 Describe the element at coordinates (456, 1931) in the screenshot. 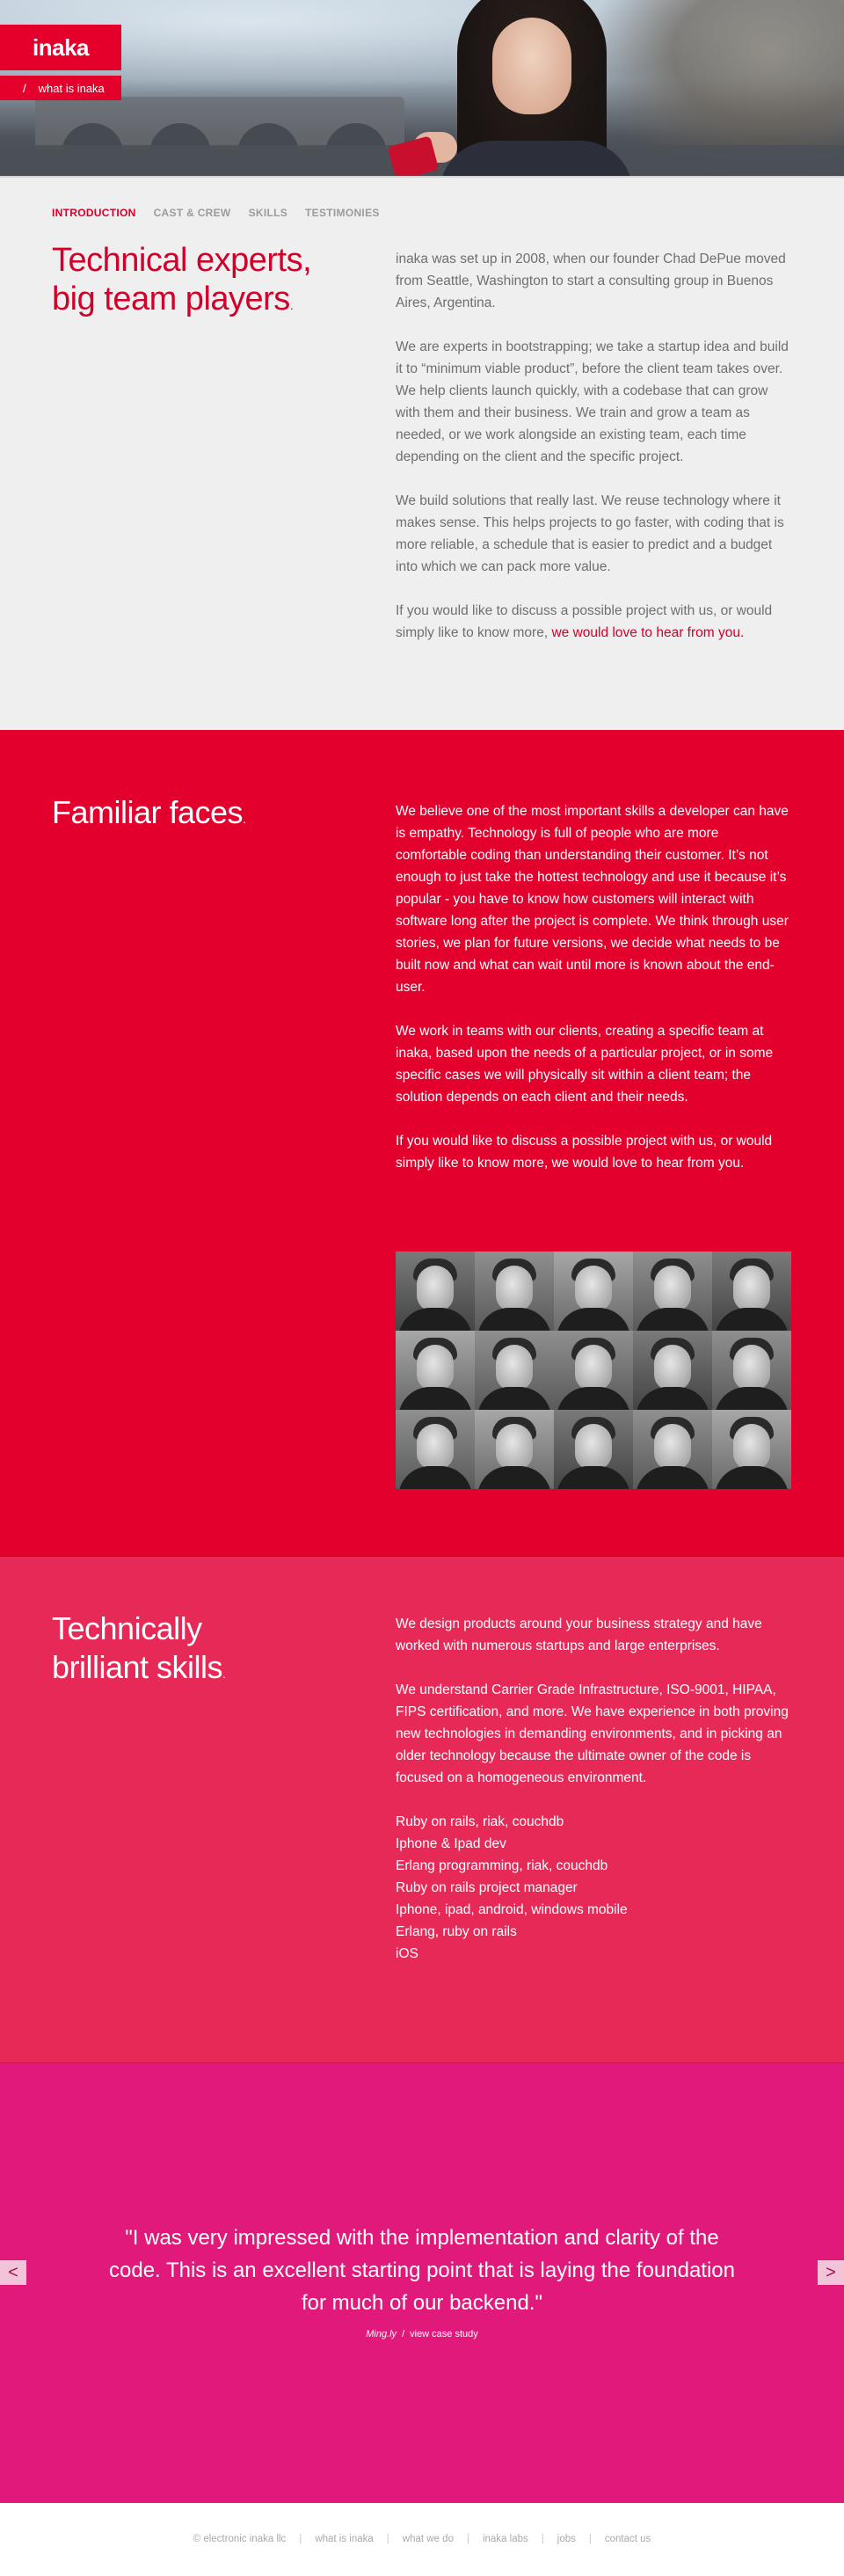

I see `skills-list-item: Erlang, ruby on rails` at that location.